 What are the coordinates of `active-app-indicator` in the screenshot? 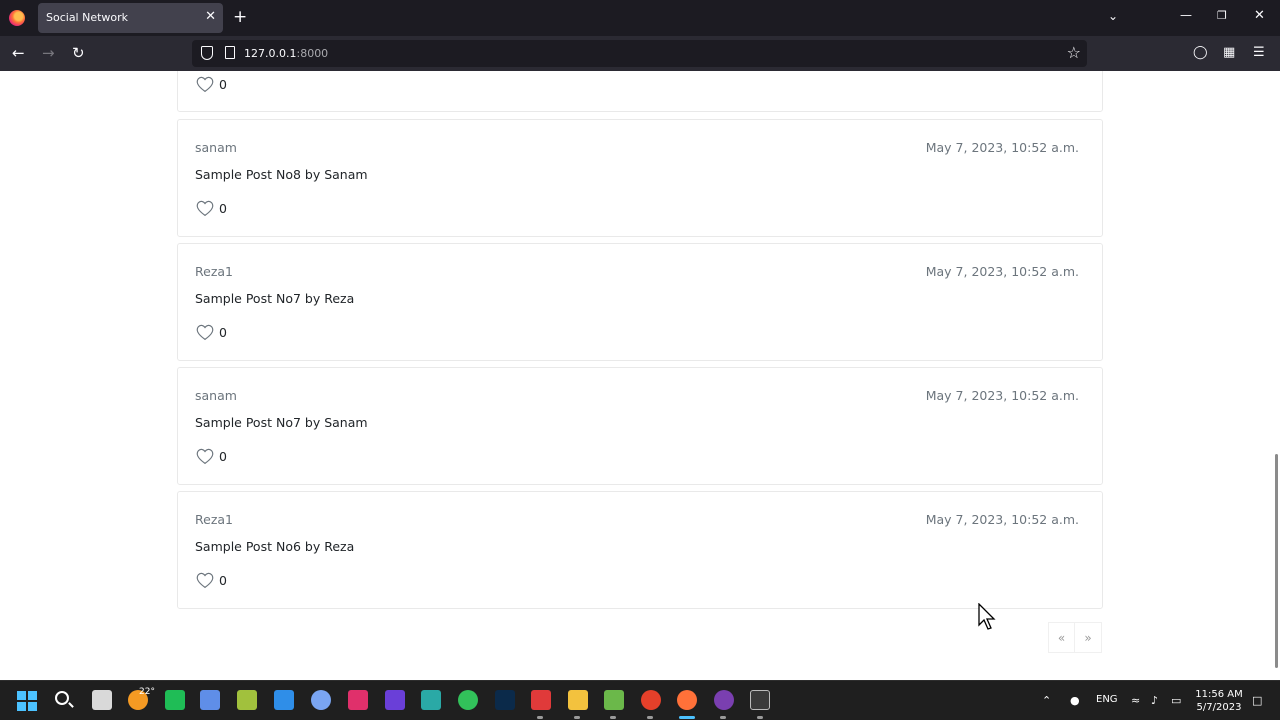 It's located at (687, 717).